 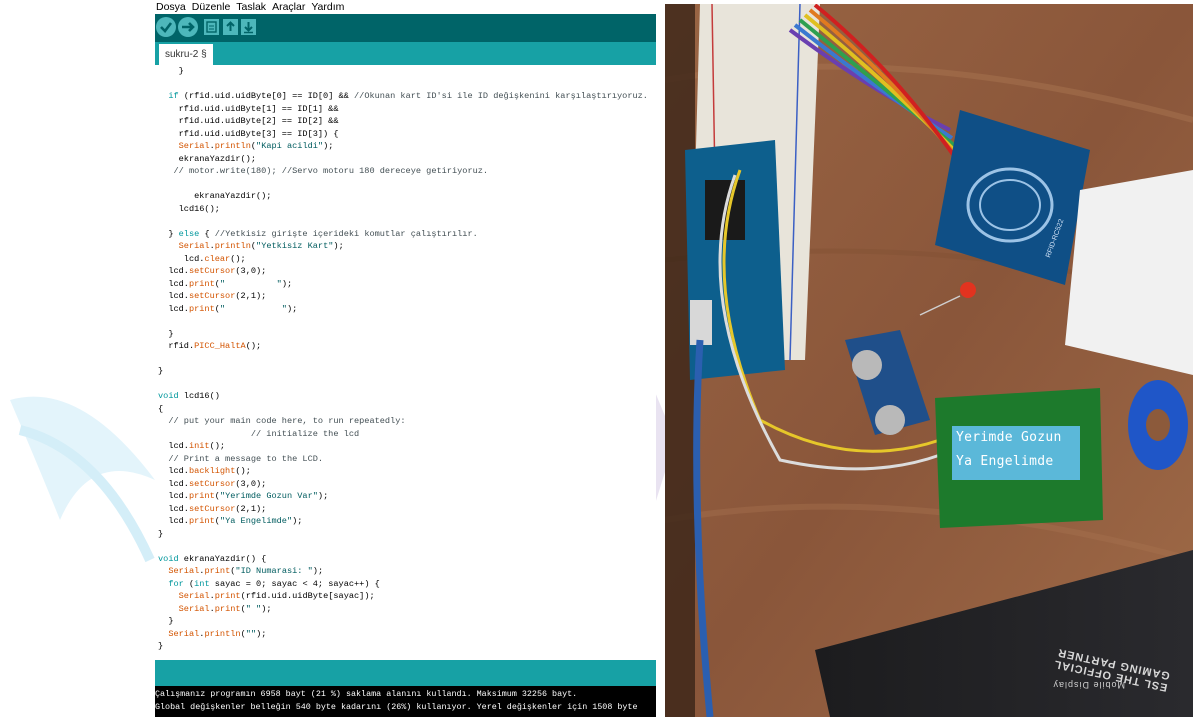 I want to click on code-line: rfid.uid.uidByte[2] == ID[2] &&, so click(x=403, y=121).